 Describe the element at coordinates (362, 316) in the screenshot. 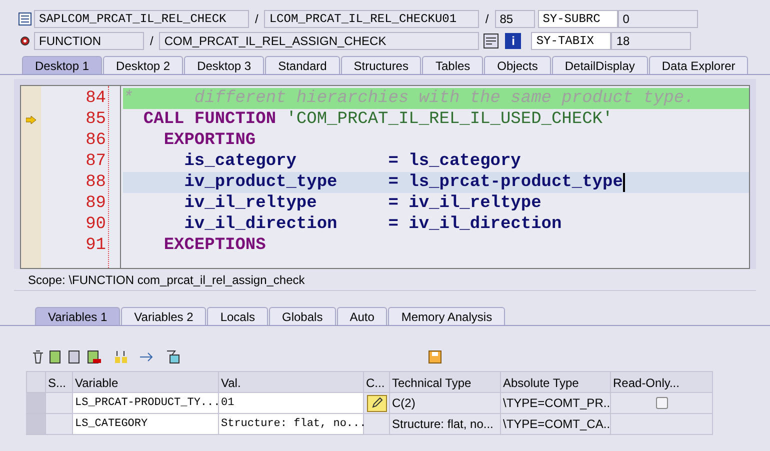

I see `variables-tab: Auto` at that location.